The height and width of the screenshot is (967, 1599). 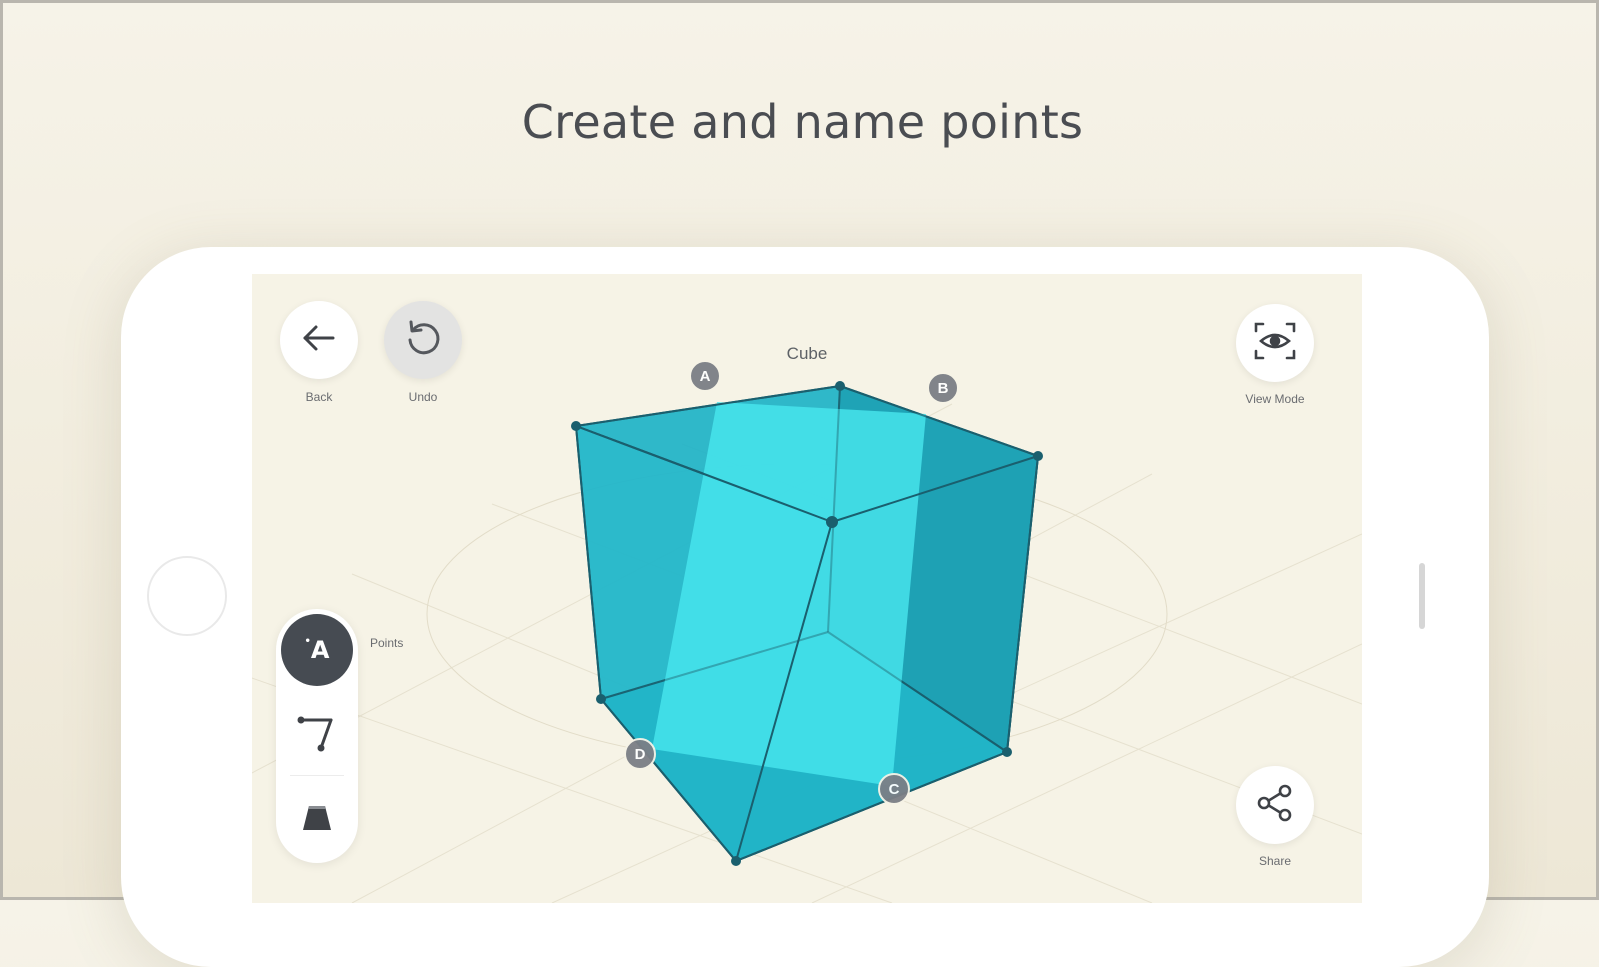 I want to click on phone-home-button, so click(x=187, y=596).